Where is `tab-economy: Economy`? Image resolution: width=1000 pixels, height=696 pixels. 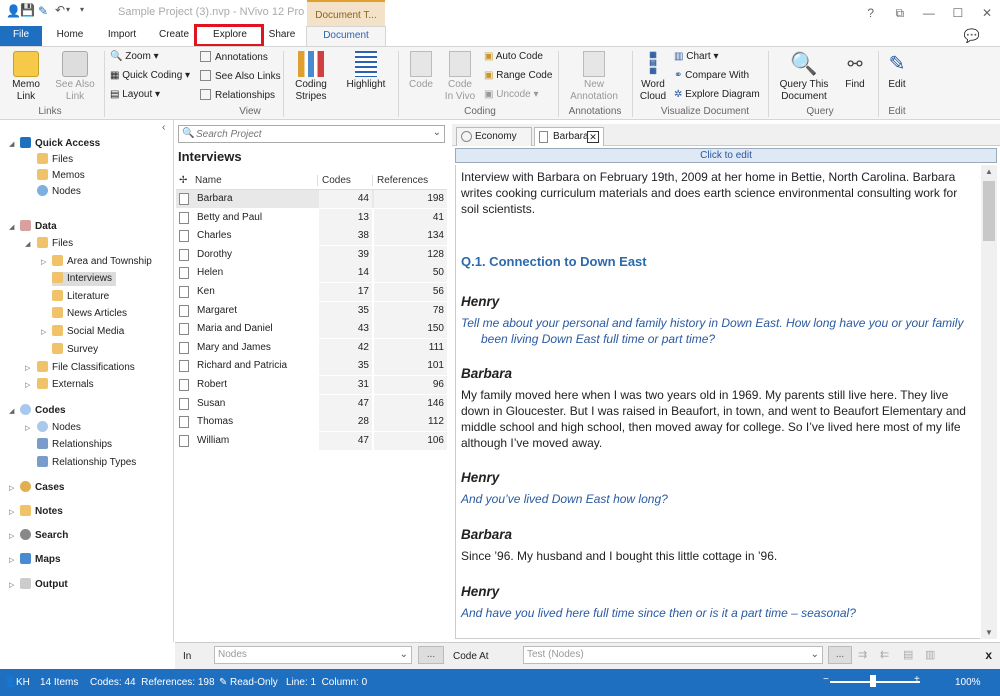
tab-economy: Economy is located at coordinates (494, 136).